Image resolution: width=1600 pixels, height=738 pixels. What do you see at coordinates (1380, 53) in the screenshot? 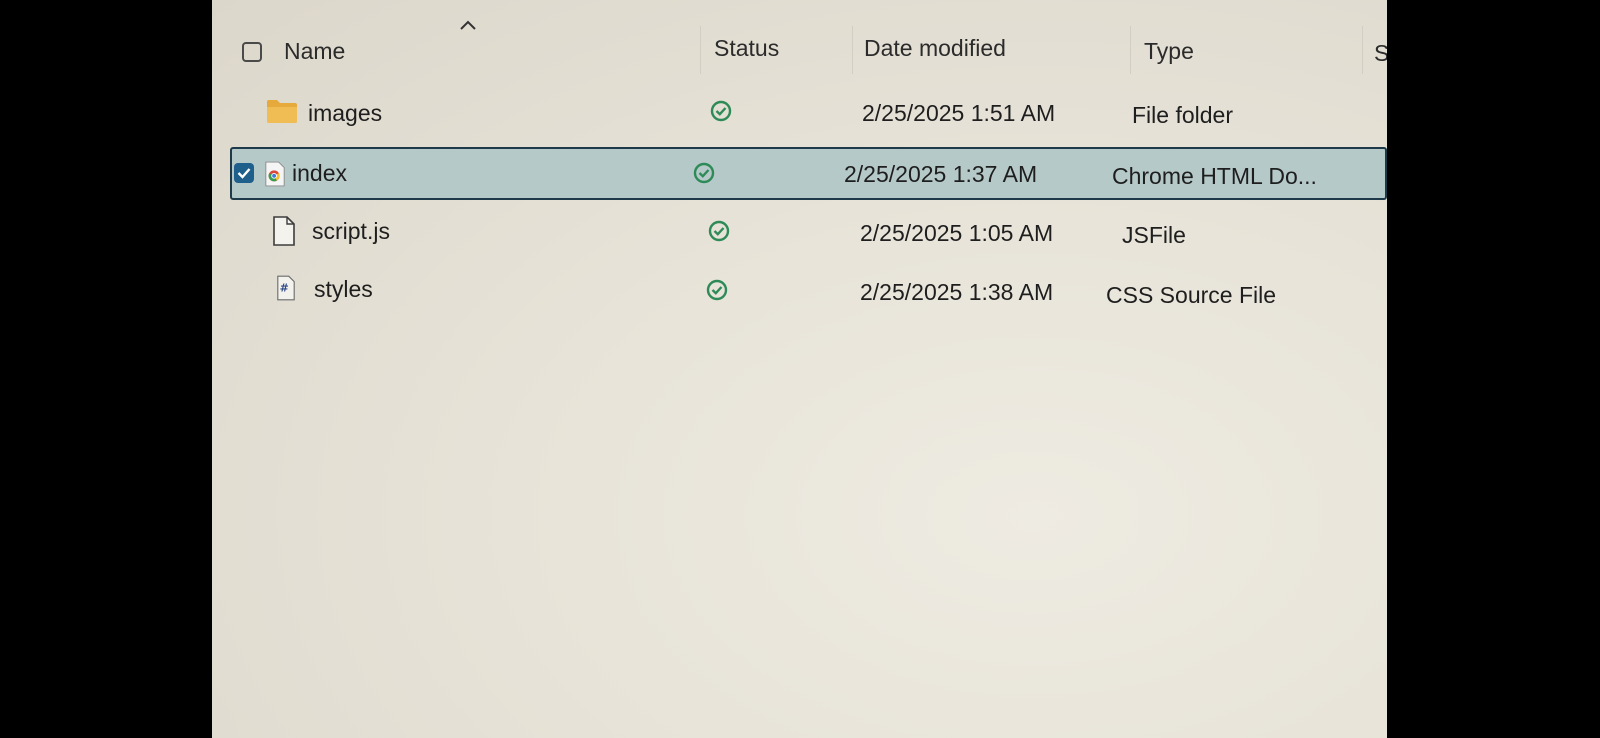
I see `column-header-size: Si` at bounding box center [1380, 53].